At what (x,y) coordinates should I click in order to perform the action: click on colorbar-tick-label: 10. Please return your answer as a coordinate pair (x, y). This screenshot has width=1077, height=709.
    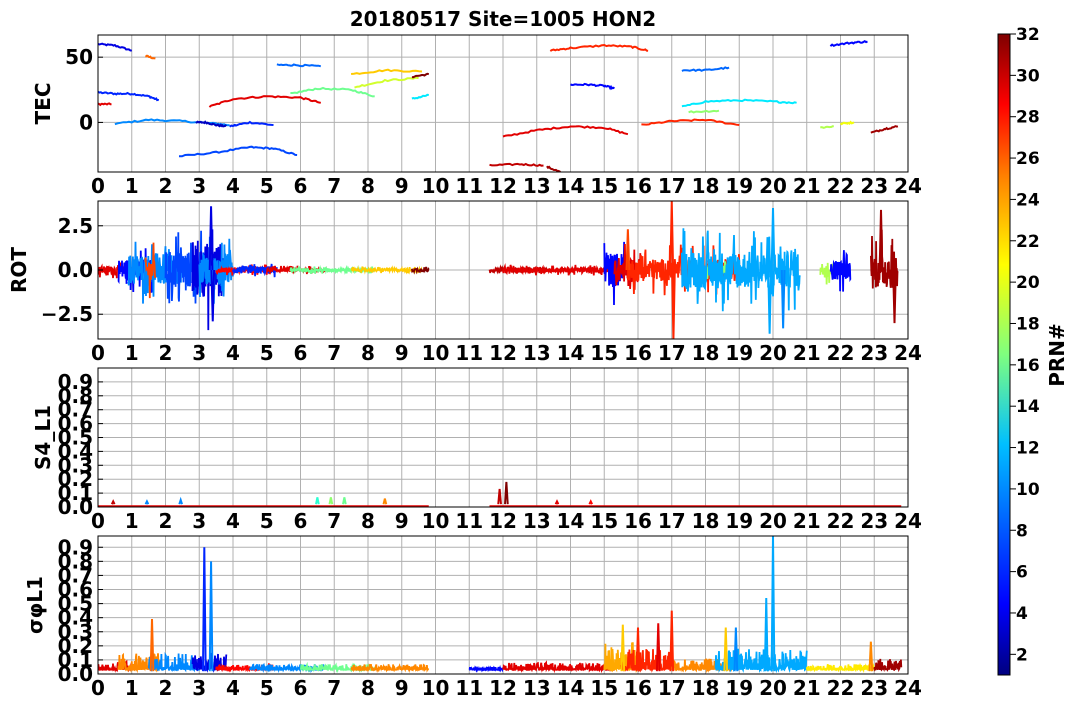
    Looking at the image, I should click on (1028, 490).